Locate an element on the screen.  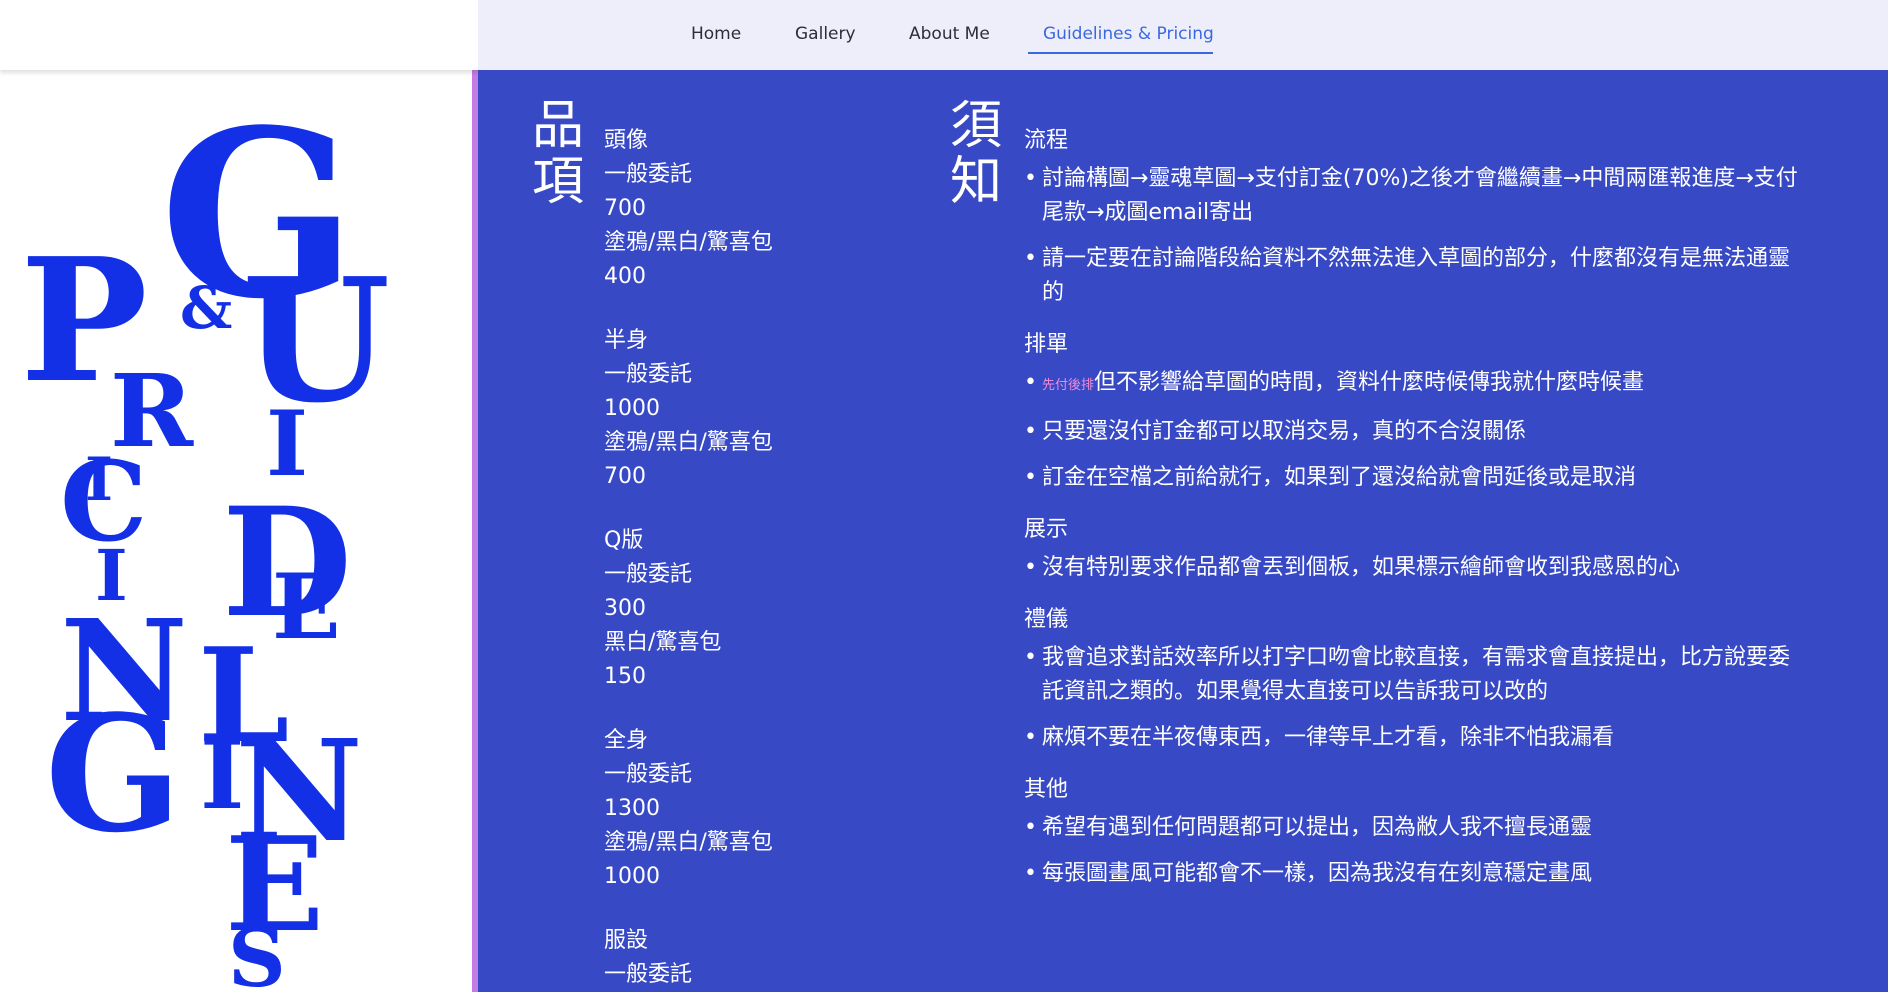
item-name: 頭像 is located at coordinates (626, 140).